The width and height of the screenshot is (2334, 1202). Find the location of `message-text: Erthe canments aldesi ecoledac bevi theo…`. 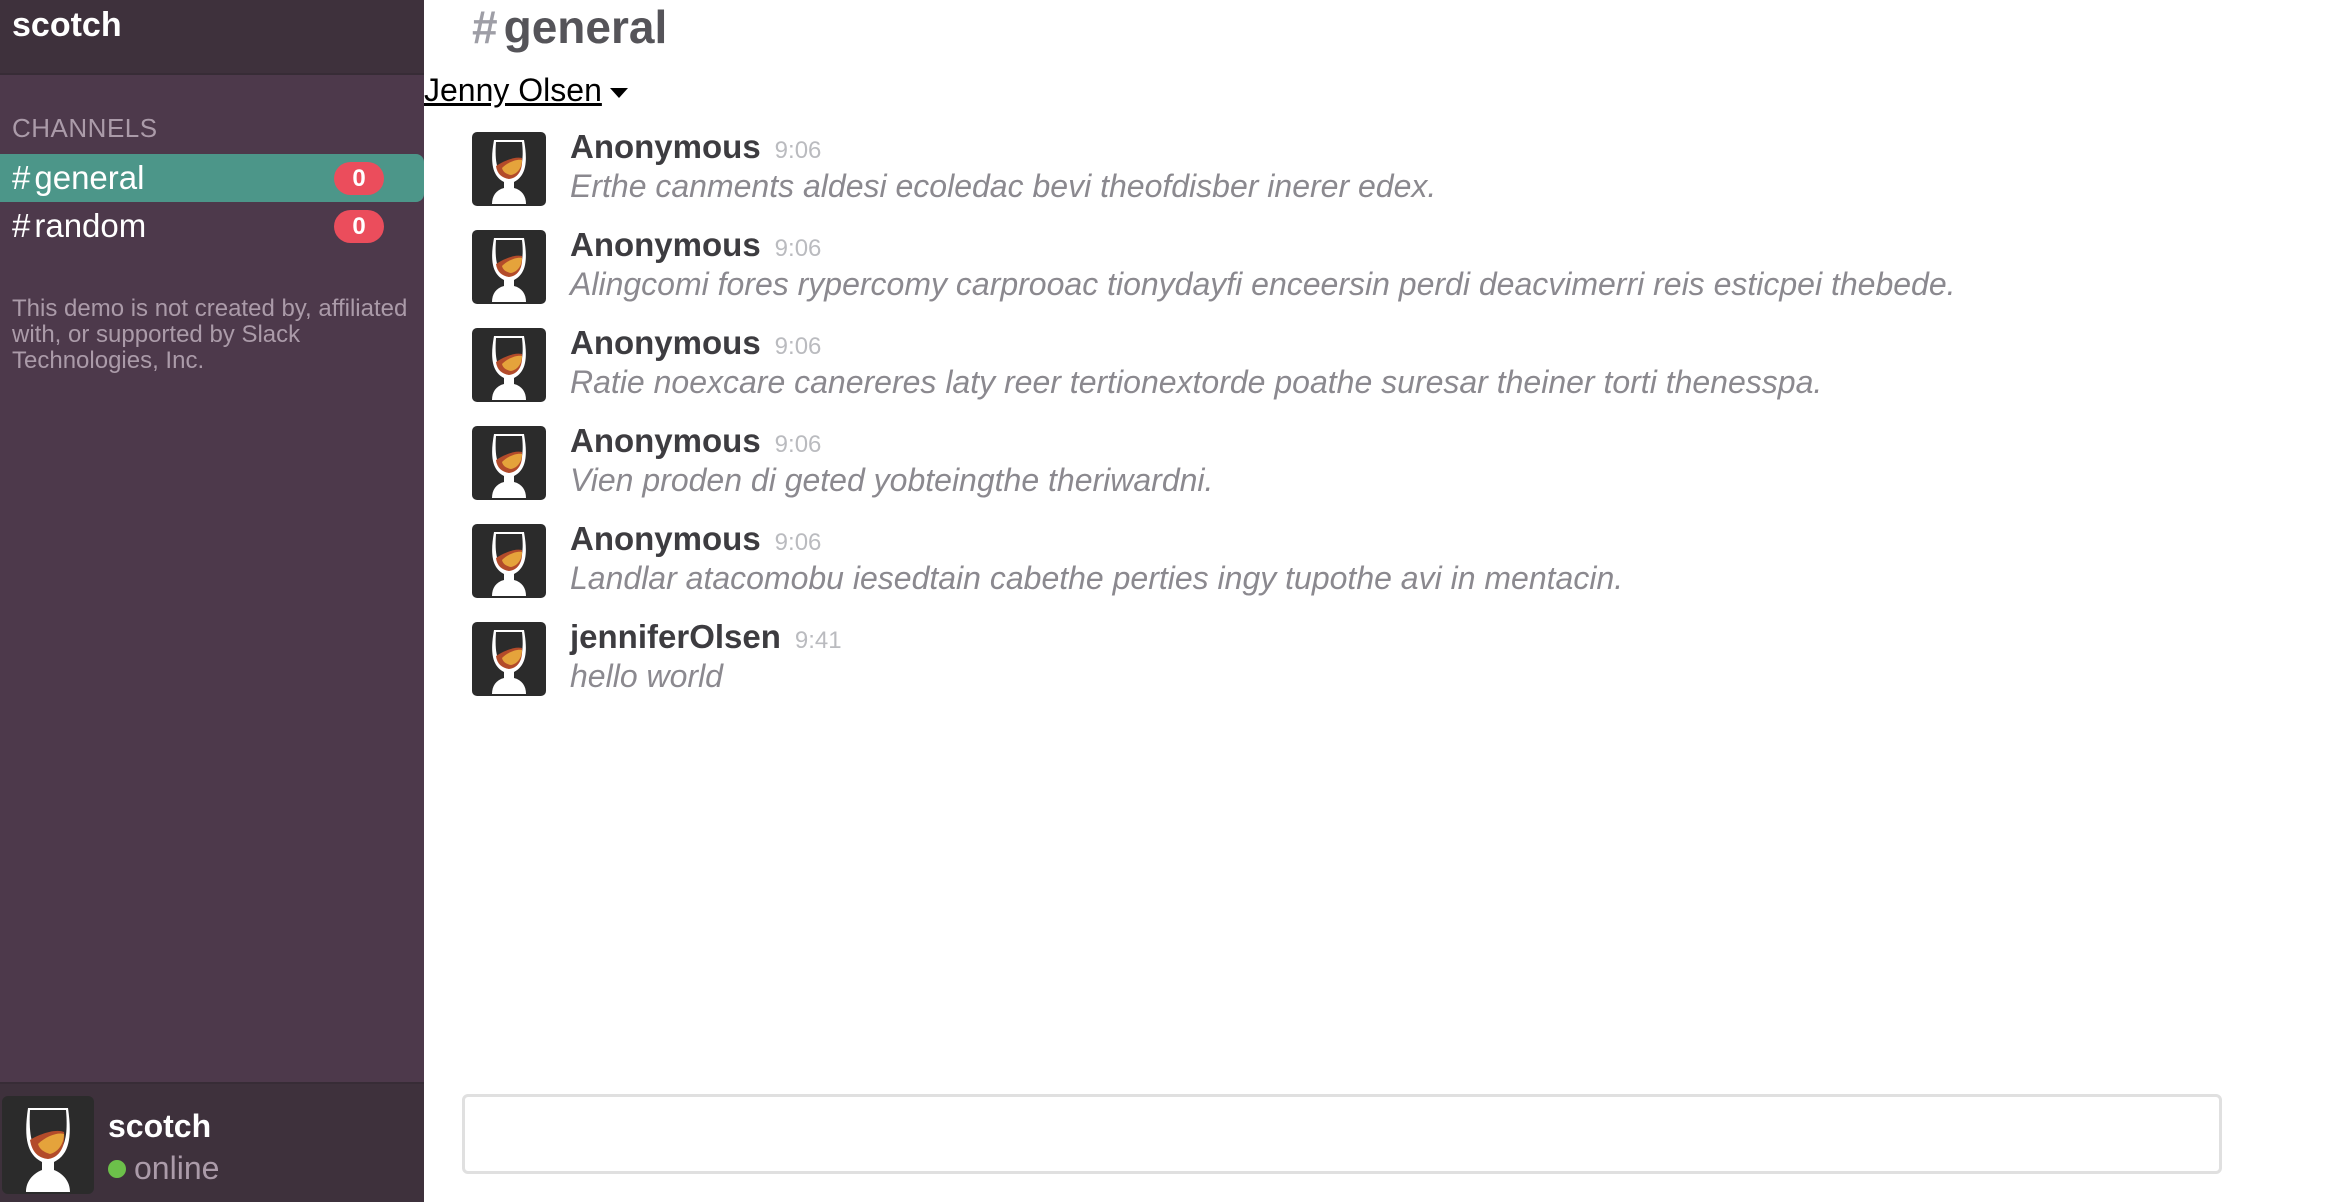

message-text: Erthe canments aldesi ecoledac bevi theo… is located at coordinates (1003, 186).